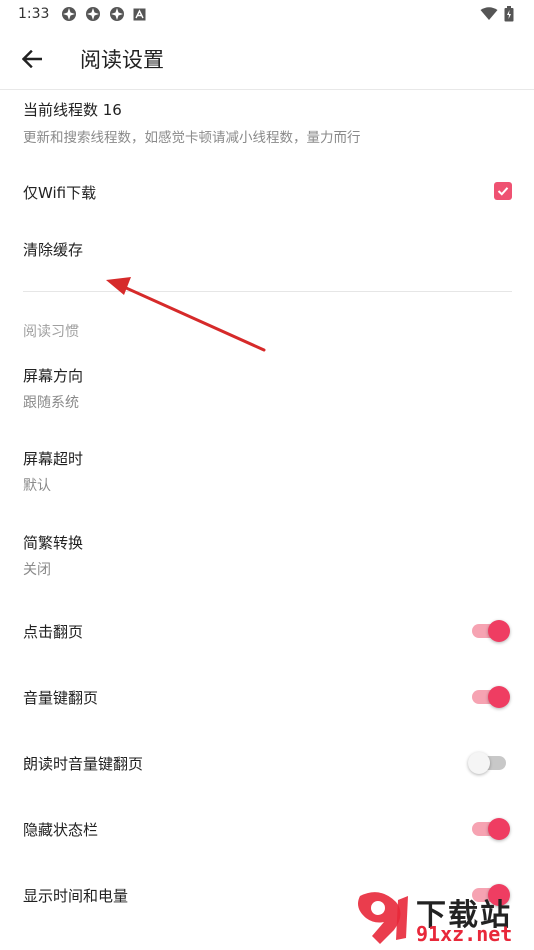 This screenshot has height=950, width=534. Describe the element at coordinates (267, 14) in the screenshot. I see `status-bar: 1:33` at that location.